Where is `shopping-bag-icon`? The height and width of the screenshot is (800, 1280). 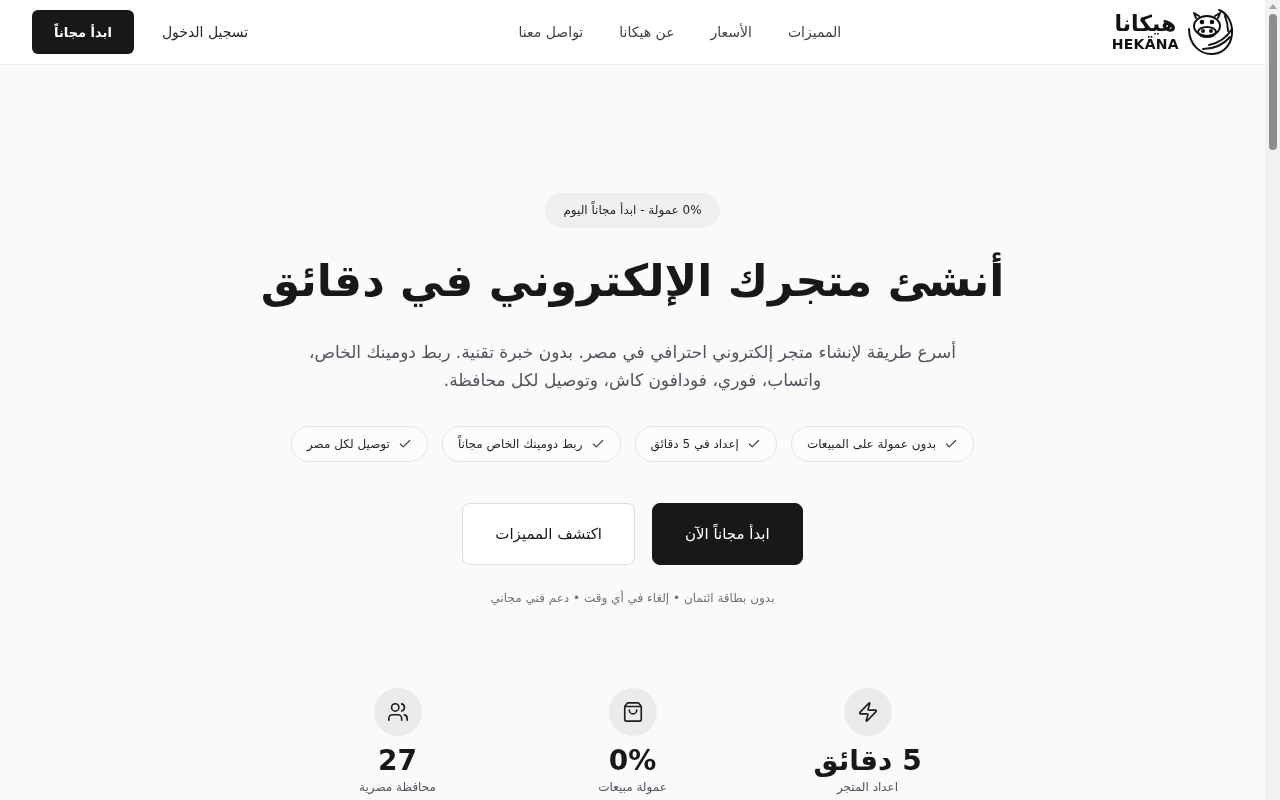
shopping-bag-icon is located at coordinates (632, 712).